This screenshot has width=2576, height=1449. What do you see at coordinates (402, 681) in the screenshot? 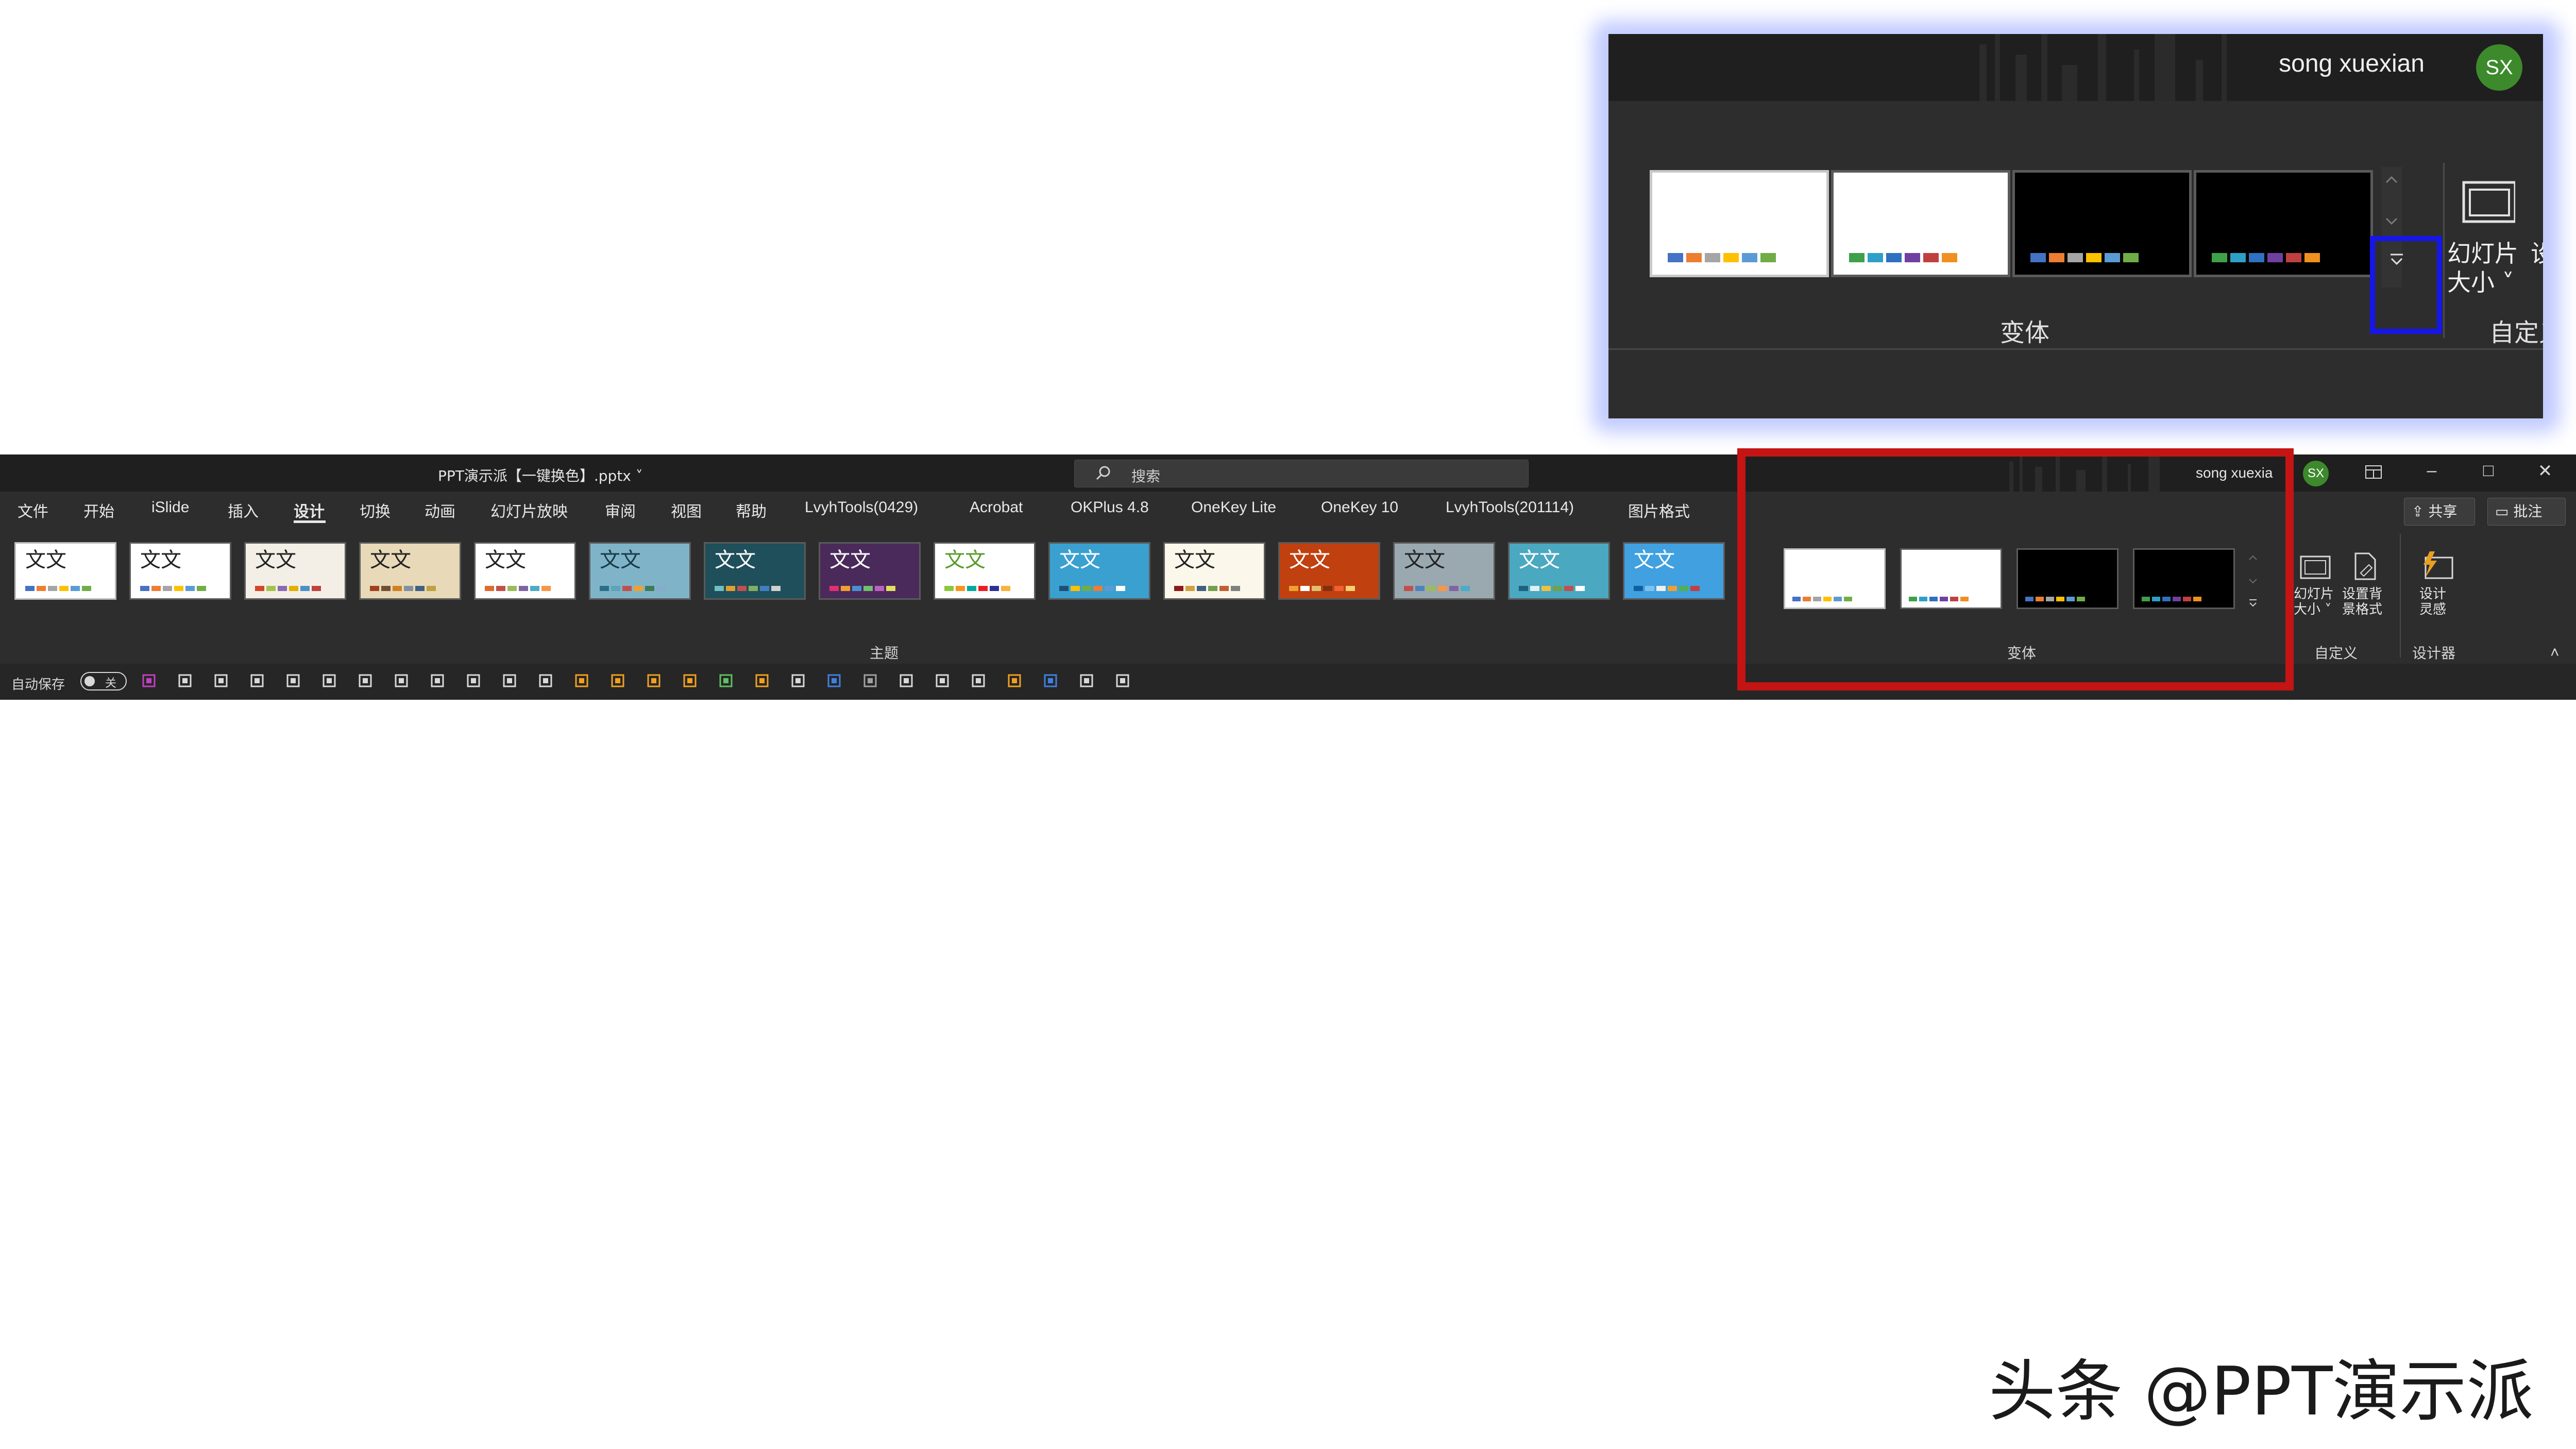
I see `align-bottom-icon` at bounding box center [402, 681].